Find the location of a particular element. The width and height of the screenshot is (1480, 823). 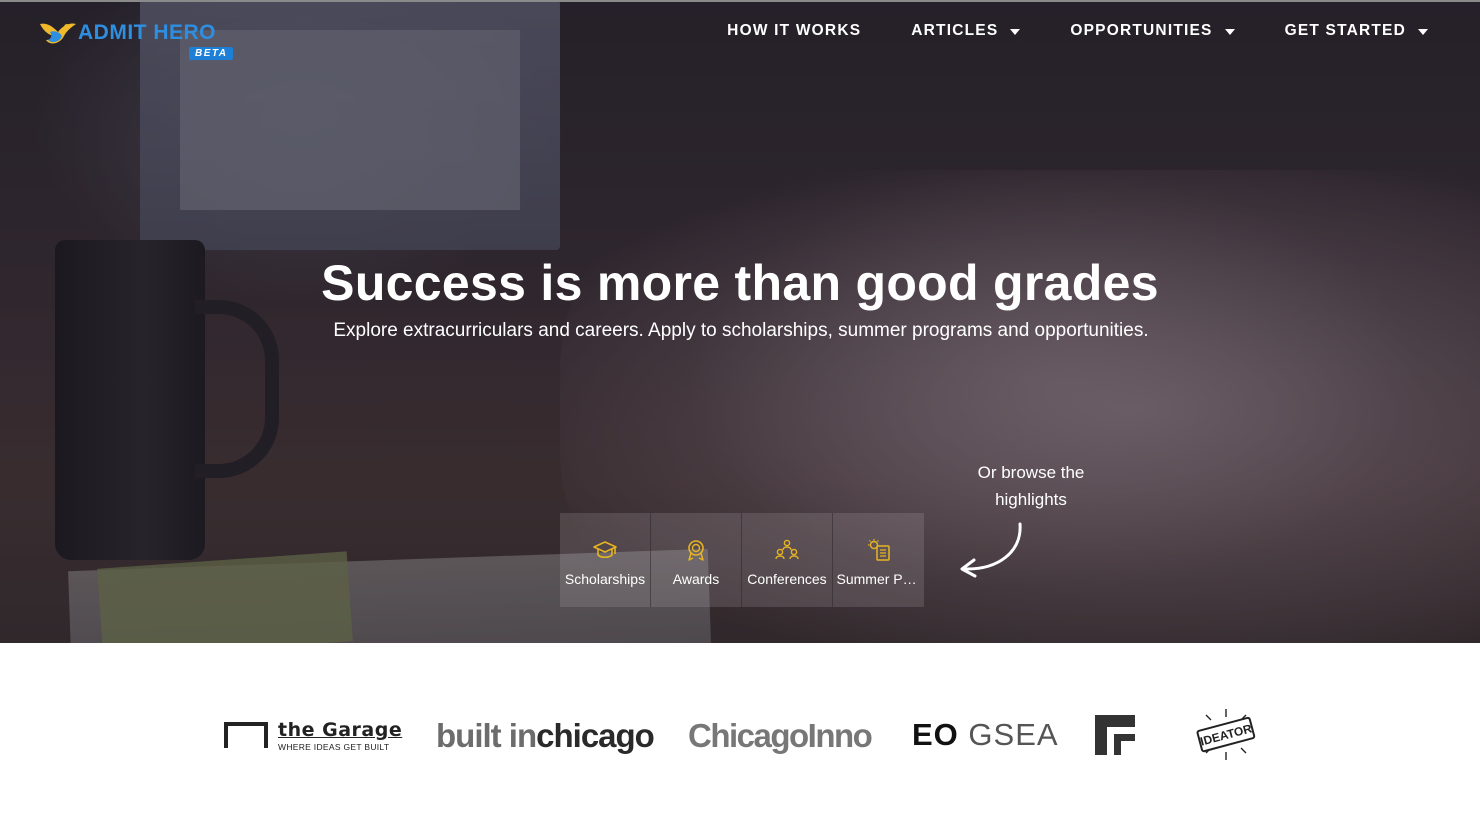

highlight-label: Conferences is located at coordinates (787, 579).